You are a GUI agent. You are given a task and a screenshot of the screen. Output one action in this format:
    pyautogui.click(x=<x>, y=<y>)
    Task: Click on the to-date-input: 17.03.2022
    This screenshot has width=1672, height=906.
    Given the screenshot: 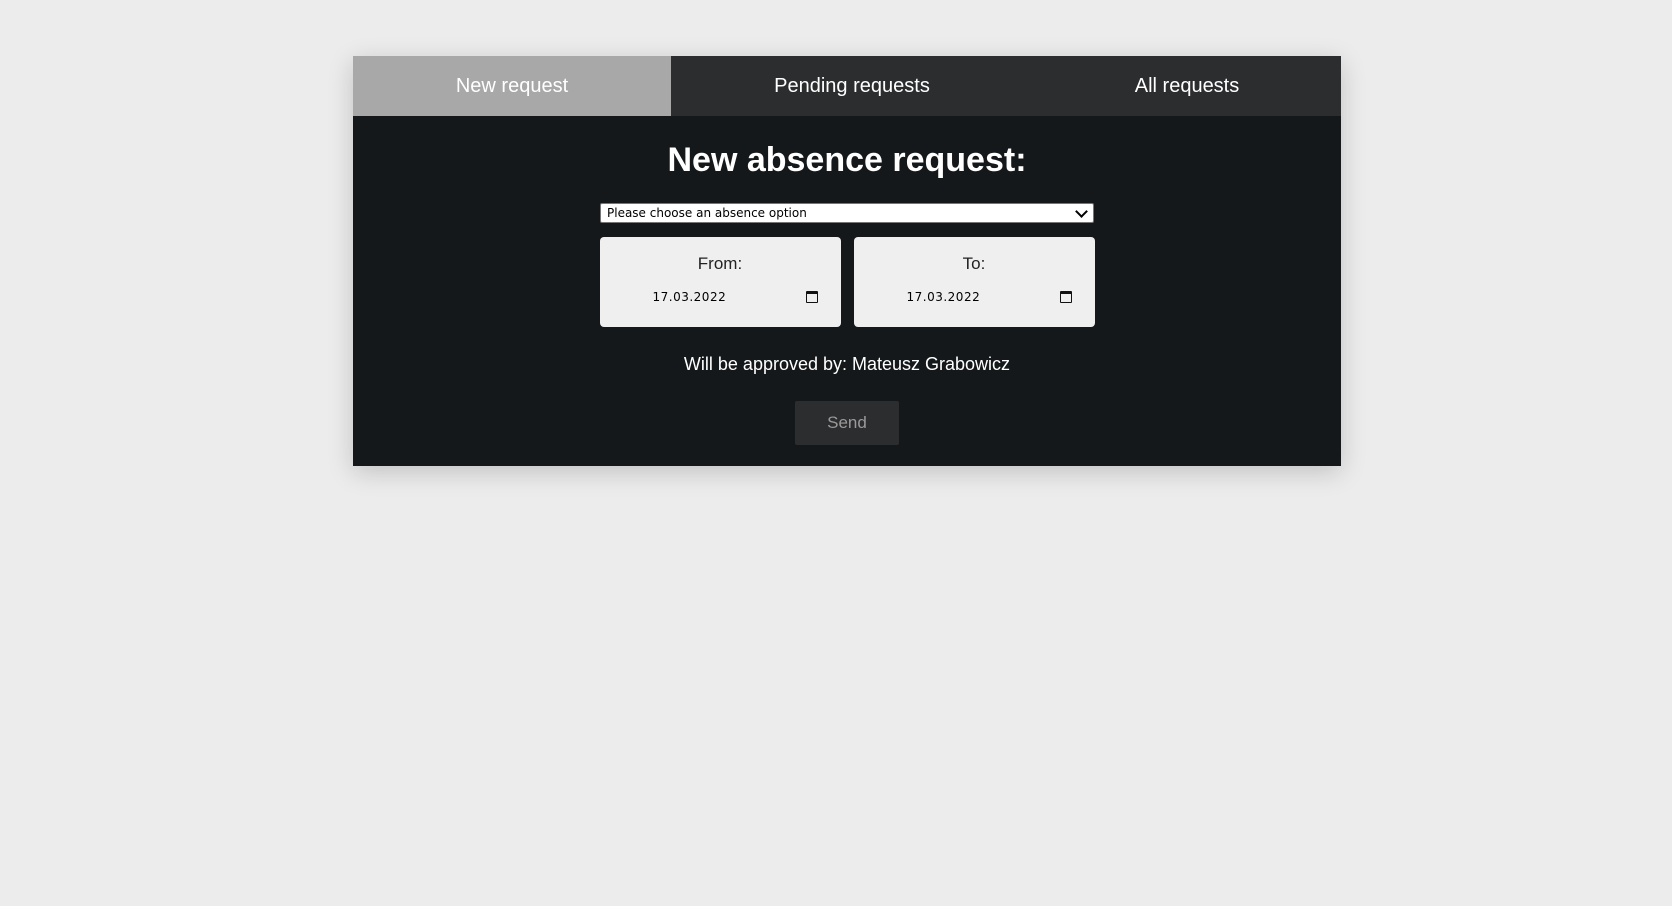 What is the action you would take?
    pyautogui.click(x=989, y=297)
    